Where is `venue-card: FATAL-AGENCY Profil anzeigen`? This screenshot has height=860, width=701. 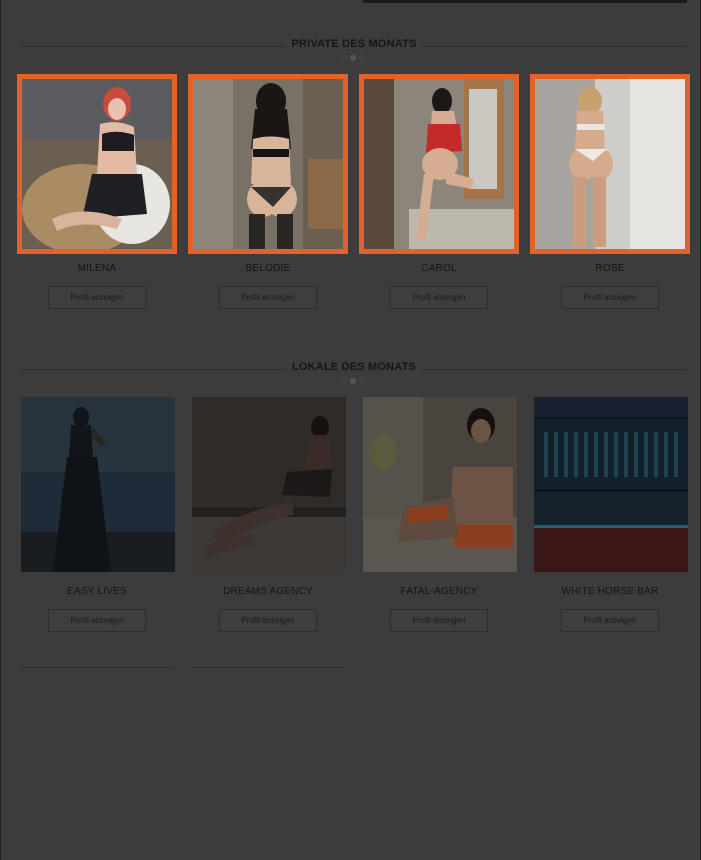
venue-card: FATAL-AGENCY Profil anzeigen is located at coordinates (439, 517).